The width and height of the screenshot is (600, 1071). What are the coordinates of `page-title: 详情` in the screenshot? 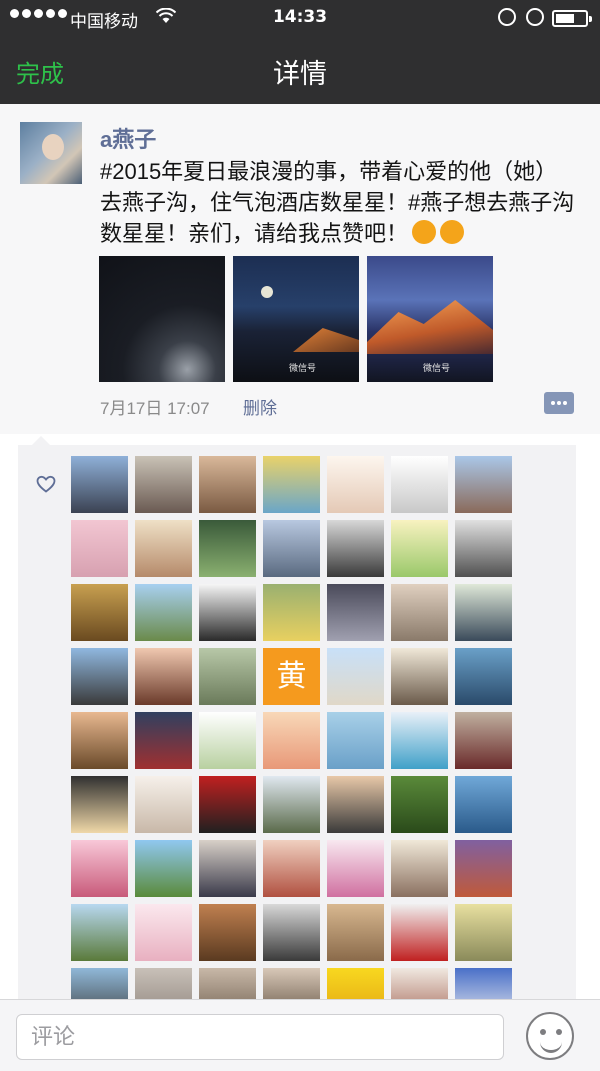 It's located at (300, 74).